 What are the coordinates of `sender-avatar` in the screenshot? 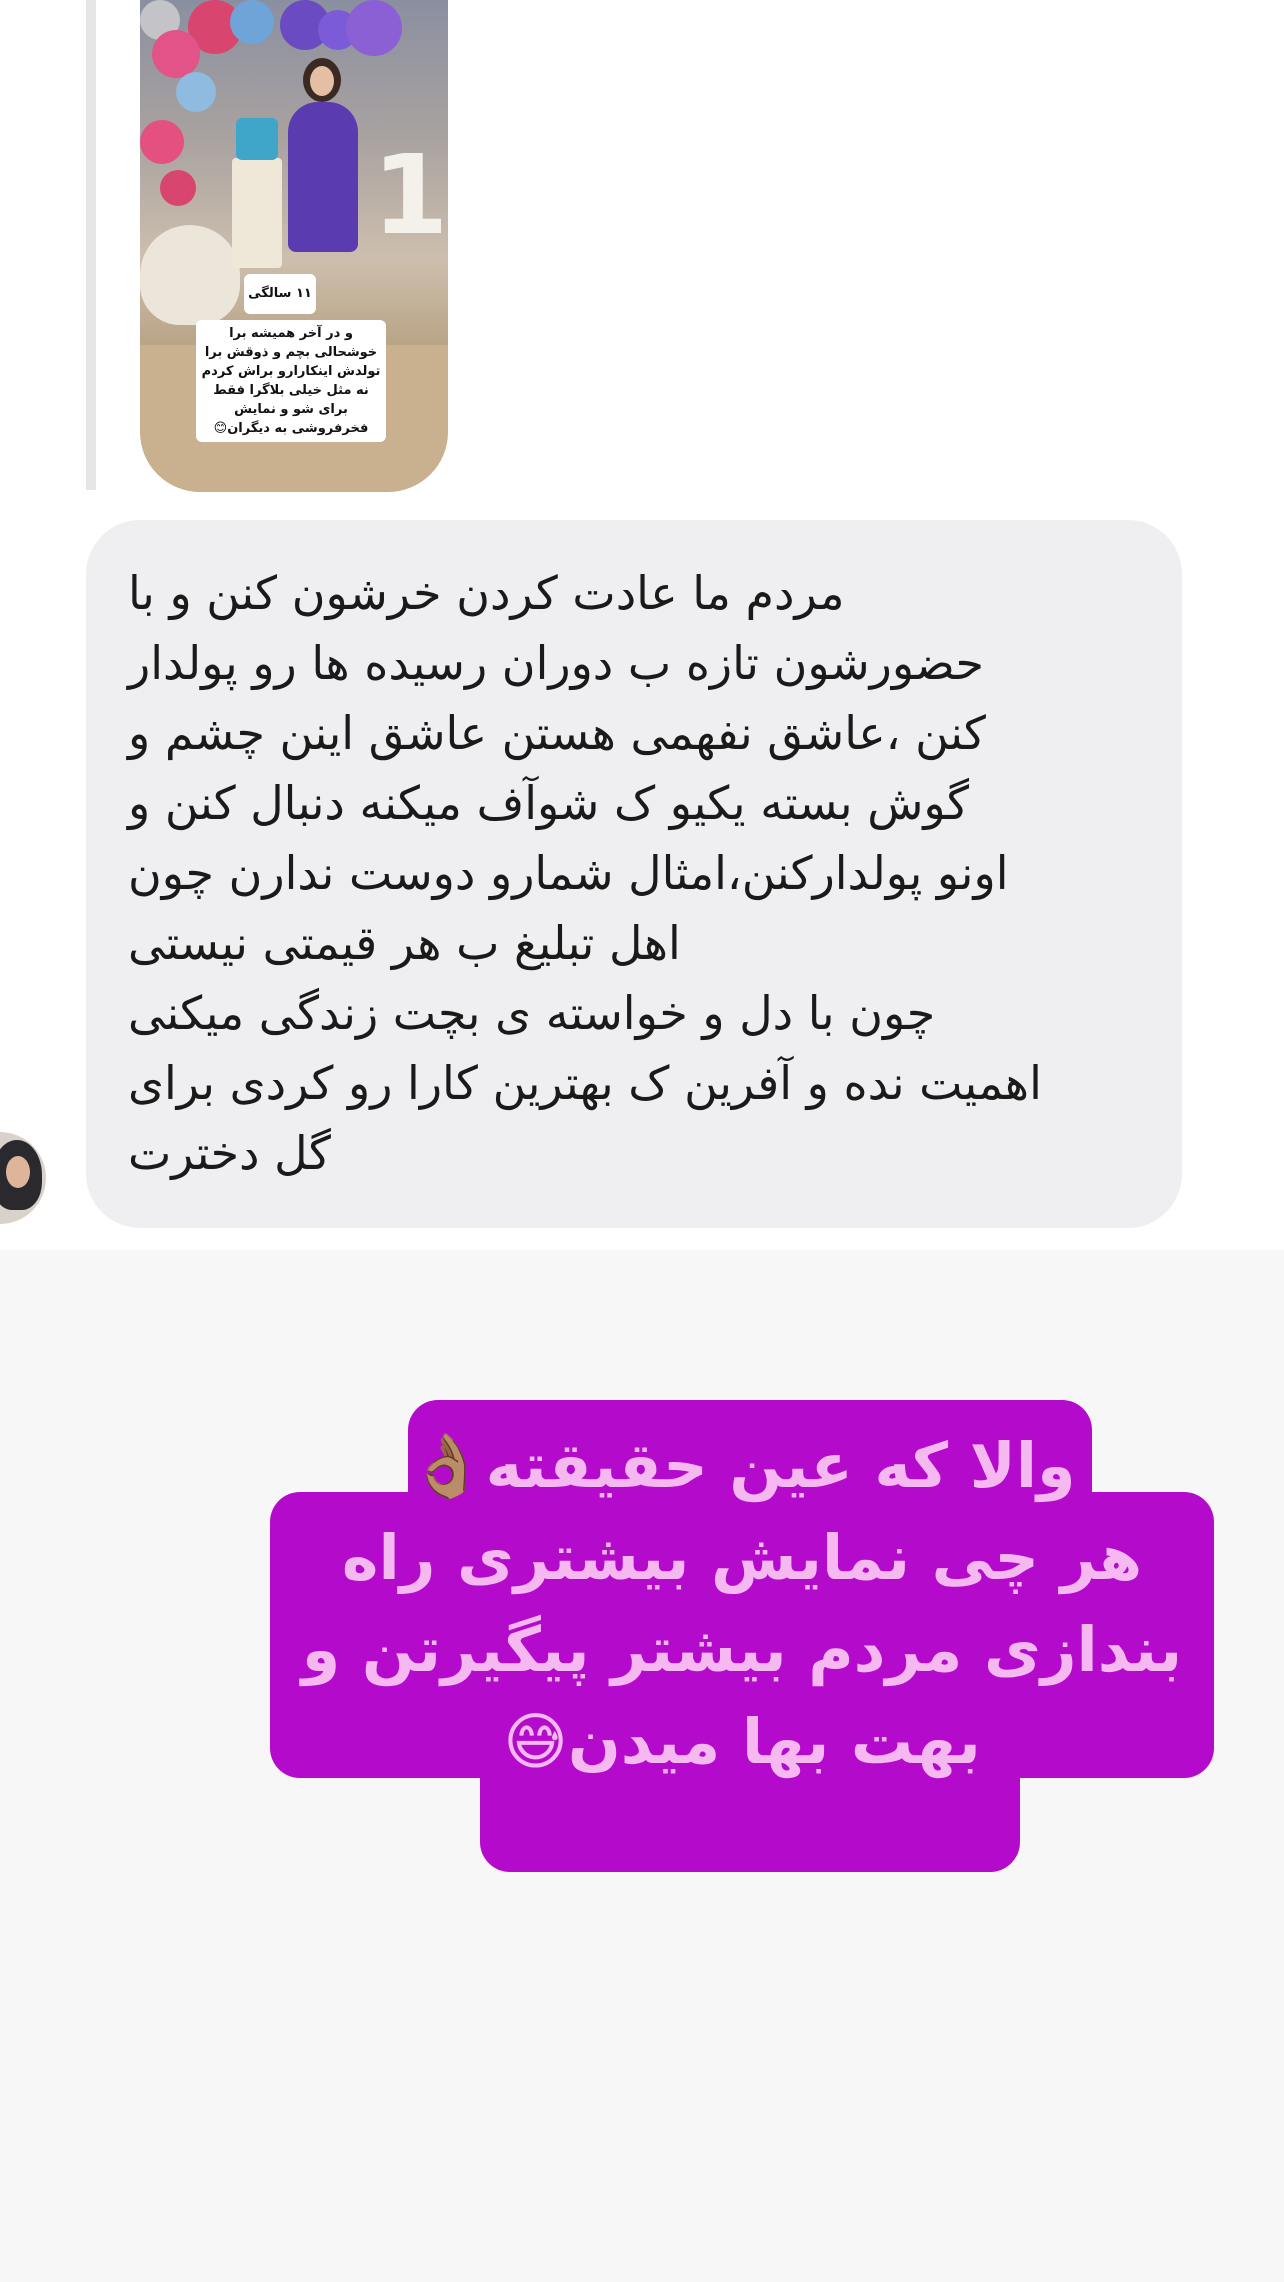 It's located at (23, 1178).